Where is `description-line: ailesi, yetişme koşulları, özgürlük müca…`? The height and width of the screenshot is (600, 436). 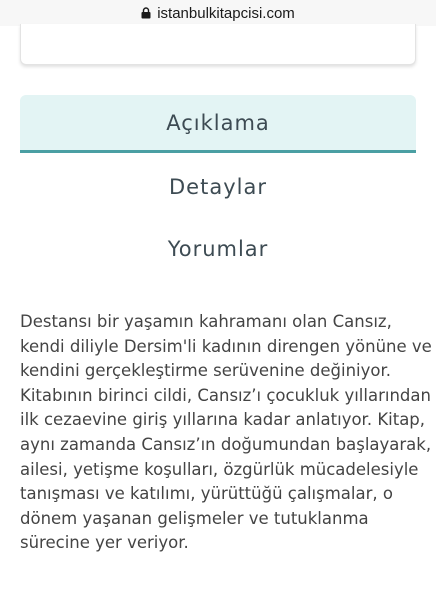
description-line: ailesi, yetişme koşulları, özgürlük müca… is located at coordinates (219, 469).